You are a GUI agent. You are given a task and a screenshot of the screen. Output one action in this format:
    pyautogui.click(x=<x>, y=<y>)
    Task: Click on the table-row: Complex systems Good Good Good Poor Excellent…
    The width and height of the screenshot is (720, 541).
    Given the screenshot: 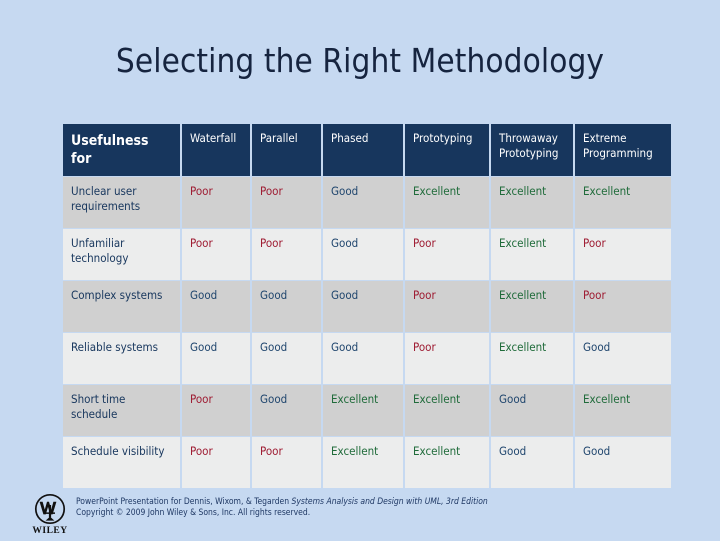 What is the action you would take?
    pyautogui.click(x=367, y=306)
    